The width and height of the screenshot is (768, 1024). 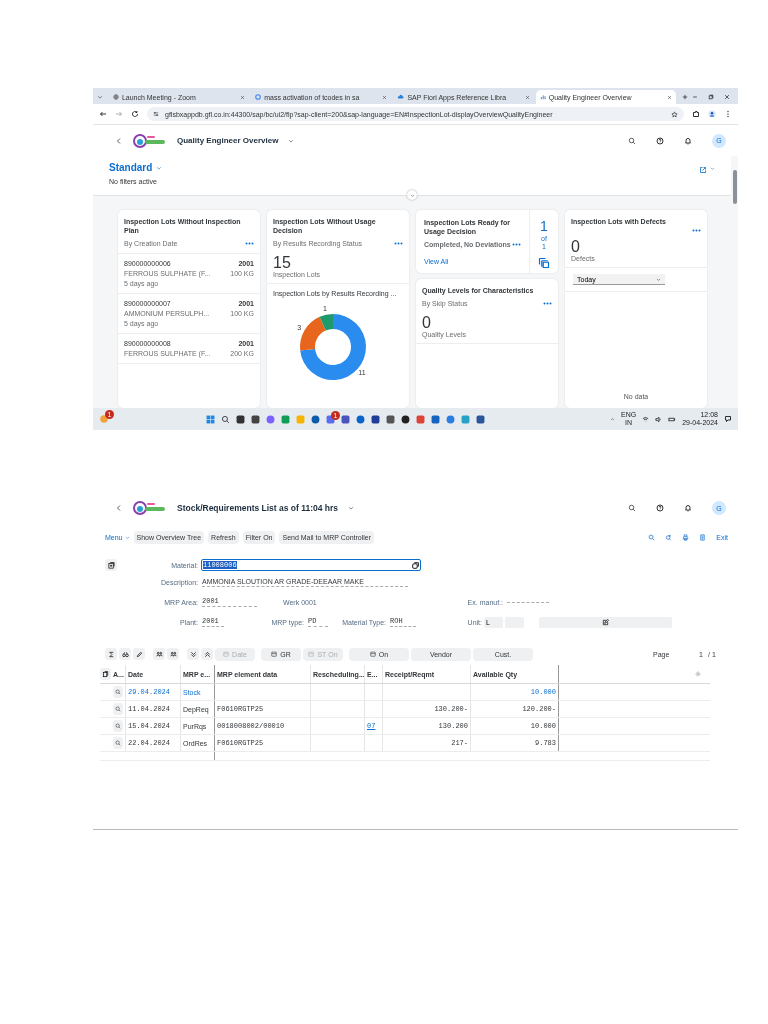 I want to click on new-tab-icon, so click(x=685, y=97).